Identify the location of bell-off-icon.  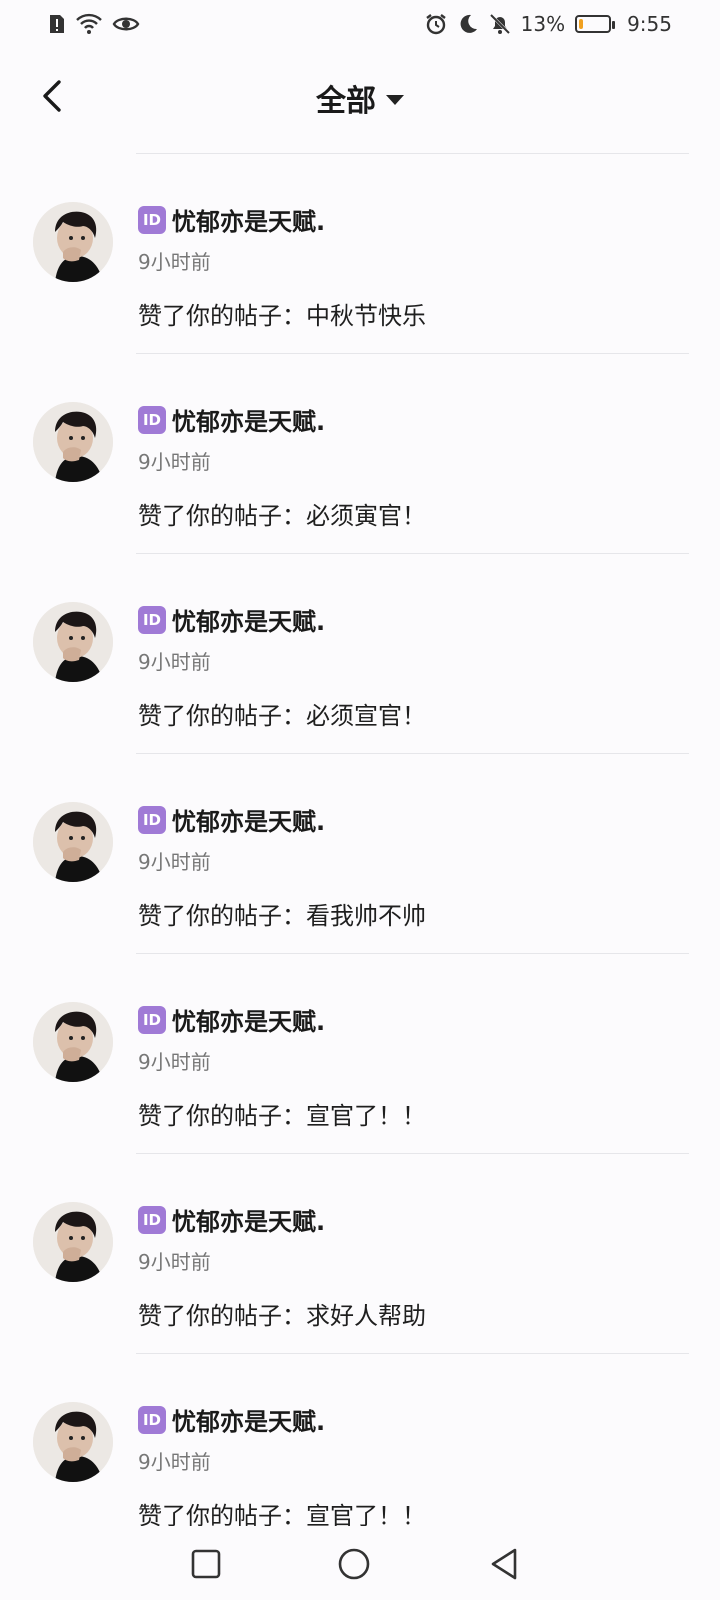
(500, 24).